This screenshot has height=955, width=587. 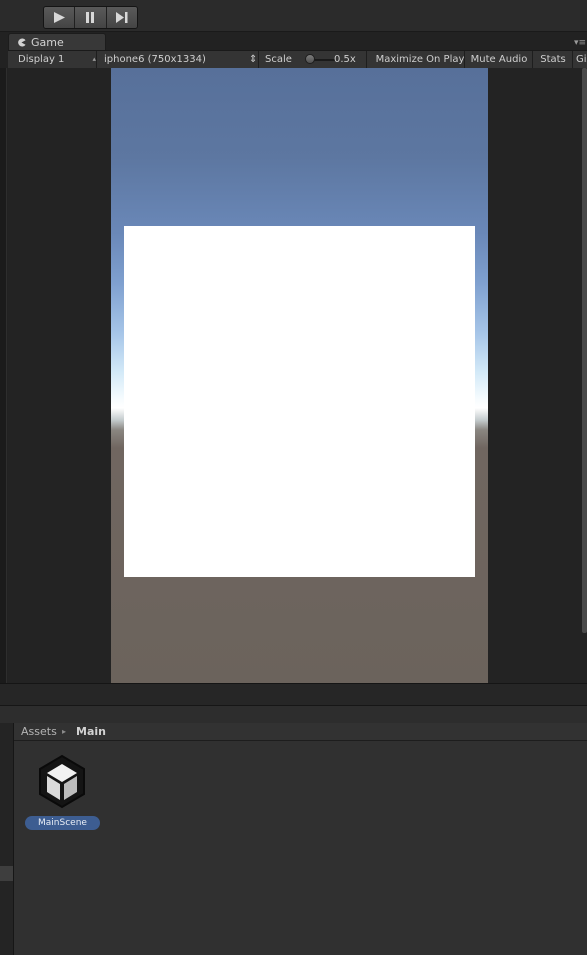 I want to click on stats-toggle: Stats, so click(x=552, y=59).